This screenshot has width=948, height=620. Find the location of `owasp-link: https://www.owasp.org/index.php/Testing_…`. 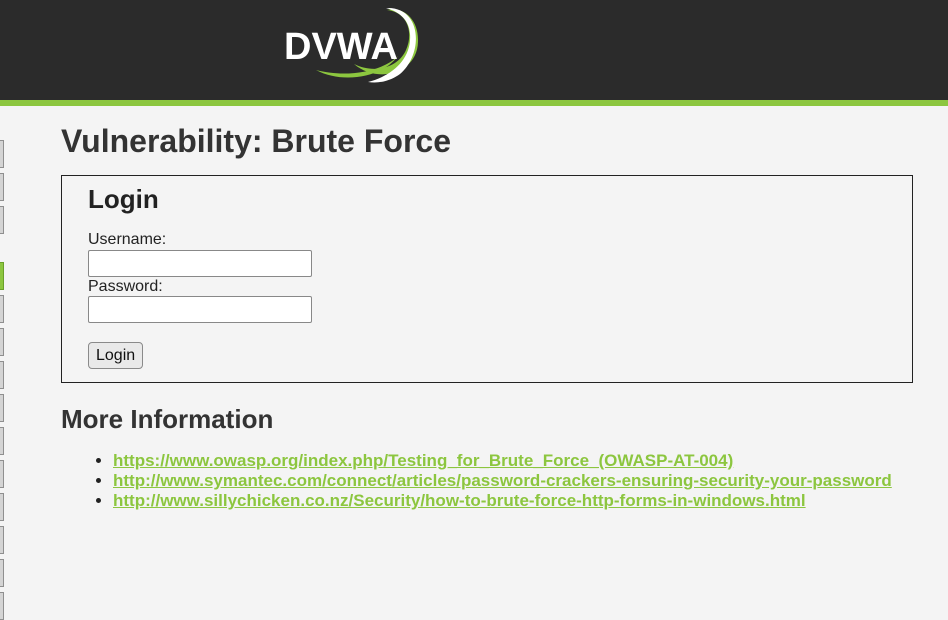

owasp-link: https://www.owasp.org/index.php/Testing_… is located at coordinates (423, 460).